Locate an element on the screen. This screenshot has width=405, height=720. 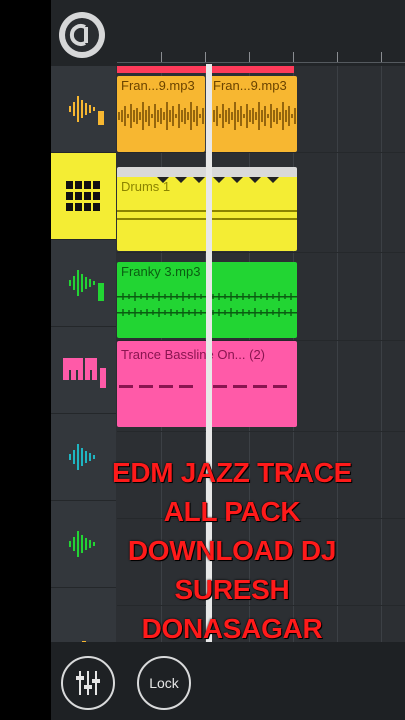
track-lane-1: Fran...9.mp3 Fran...9.mp3 is located at coordinates (261, 109).